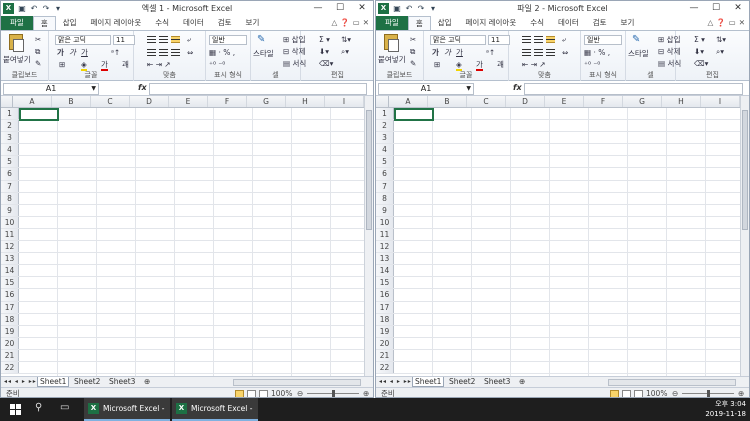 Image resolution: width=750 pixels, height=421 pixels. I want to click on horizontal-scrollbar, so click(297, 382).